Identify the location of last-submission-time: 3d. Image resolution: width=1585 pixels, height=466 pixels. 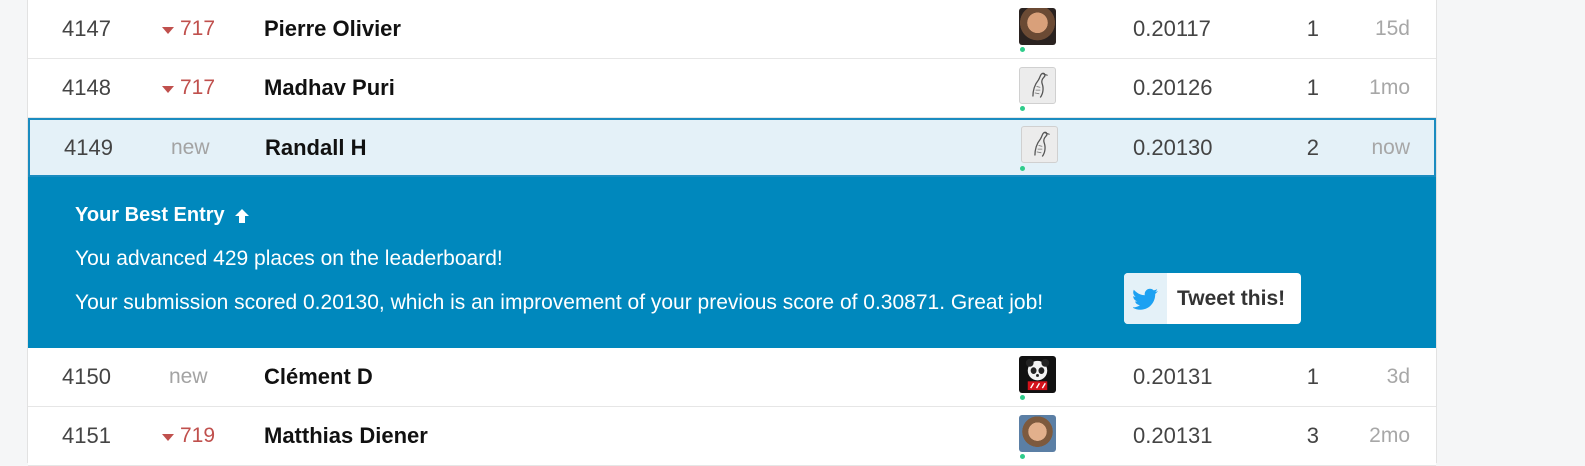
(1398, 376).